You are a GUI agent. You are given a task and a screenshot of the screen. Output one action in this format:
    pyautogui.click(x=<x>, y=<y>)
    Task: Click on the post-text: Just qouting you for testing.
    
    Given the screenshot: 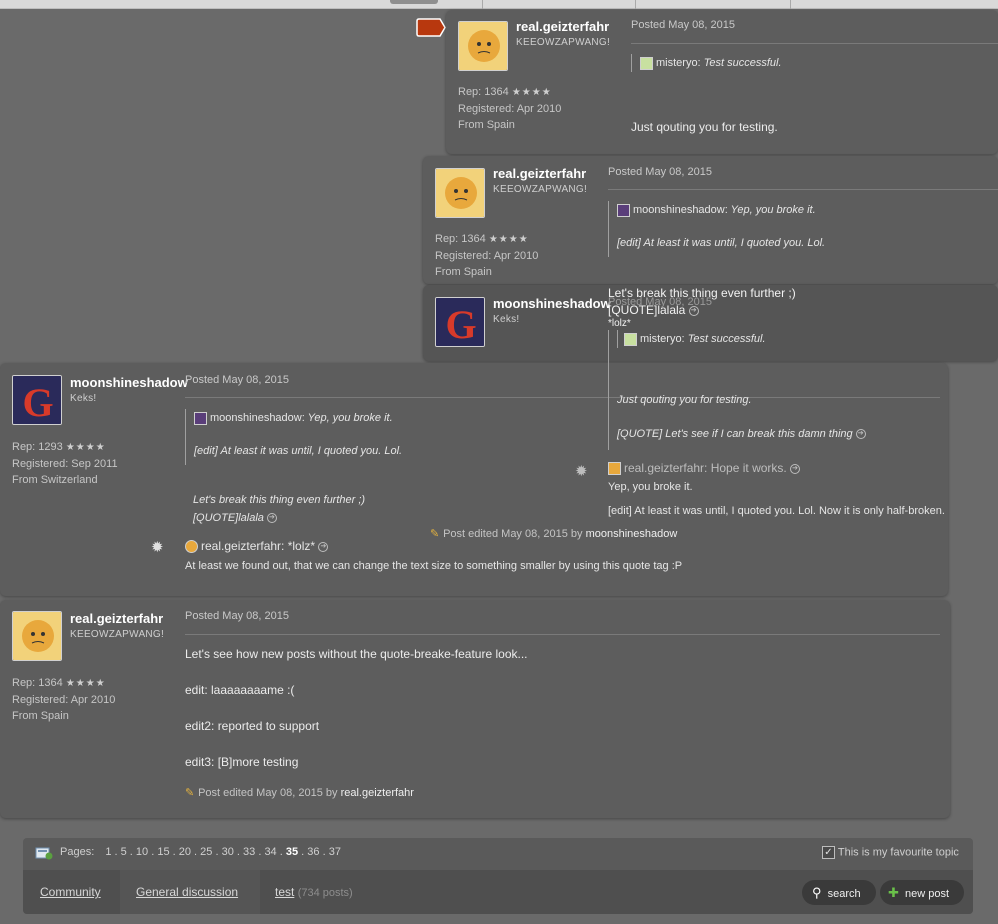 What is the action you would take?
    pyautogui.click(x=704, y=127)
    